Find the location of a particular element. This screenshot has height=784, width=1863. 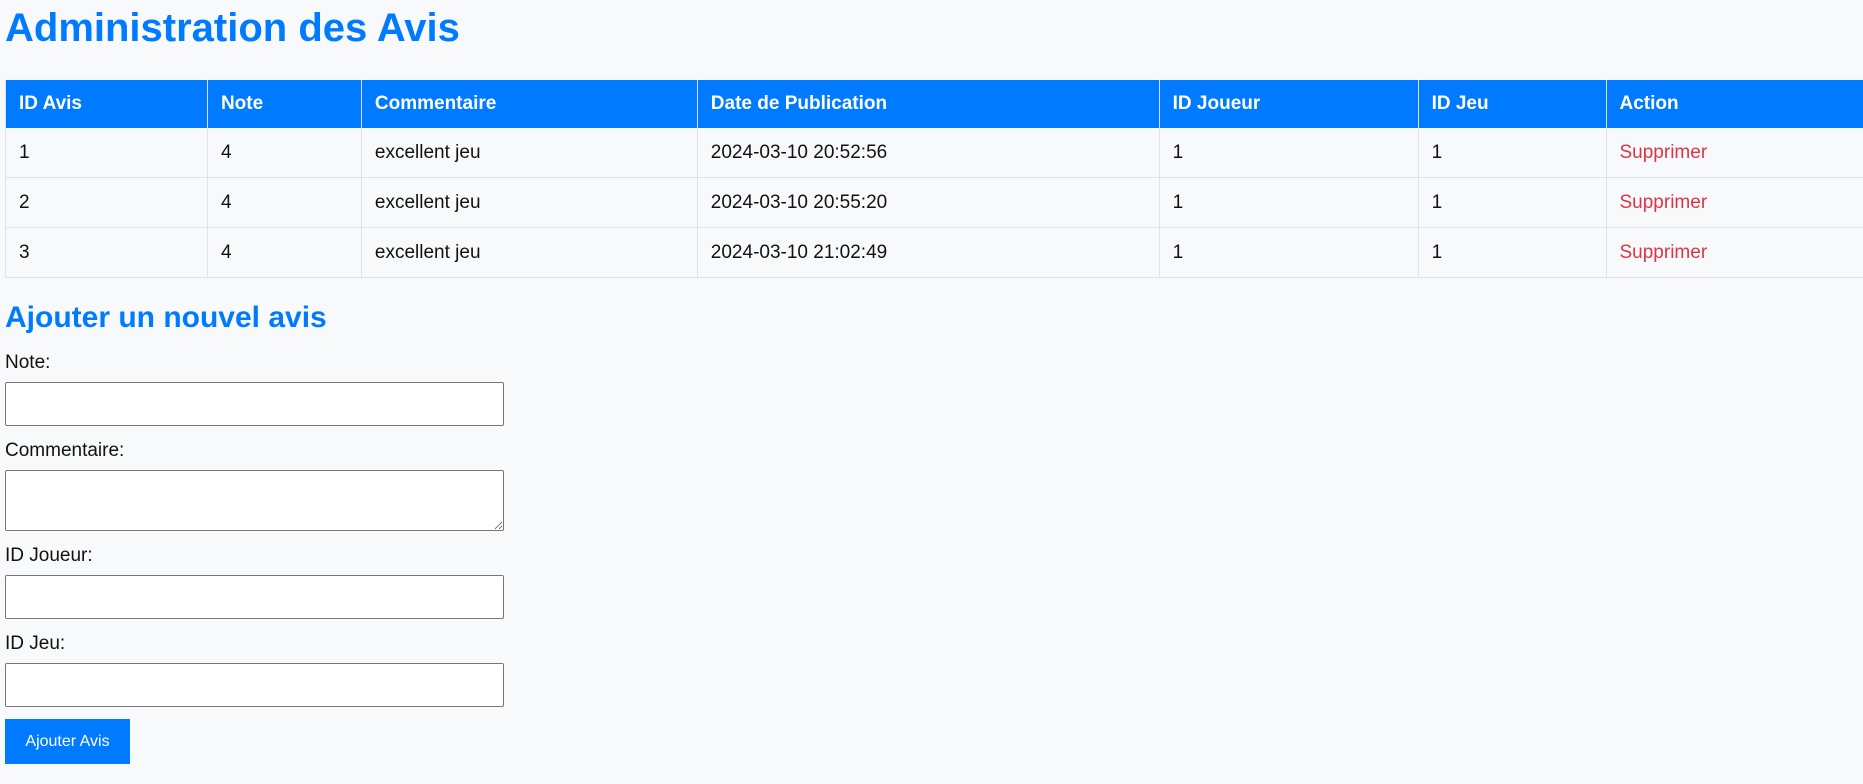

page-title: Administration des Avis is located at coordinates (232, 28).